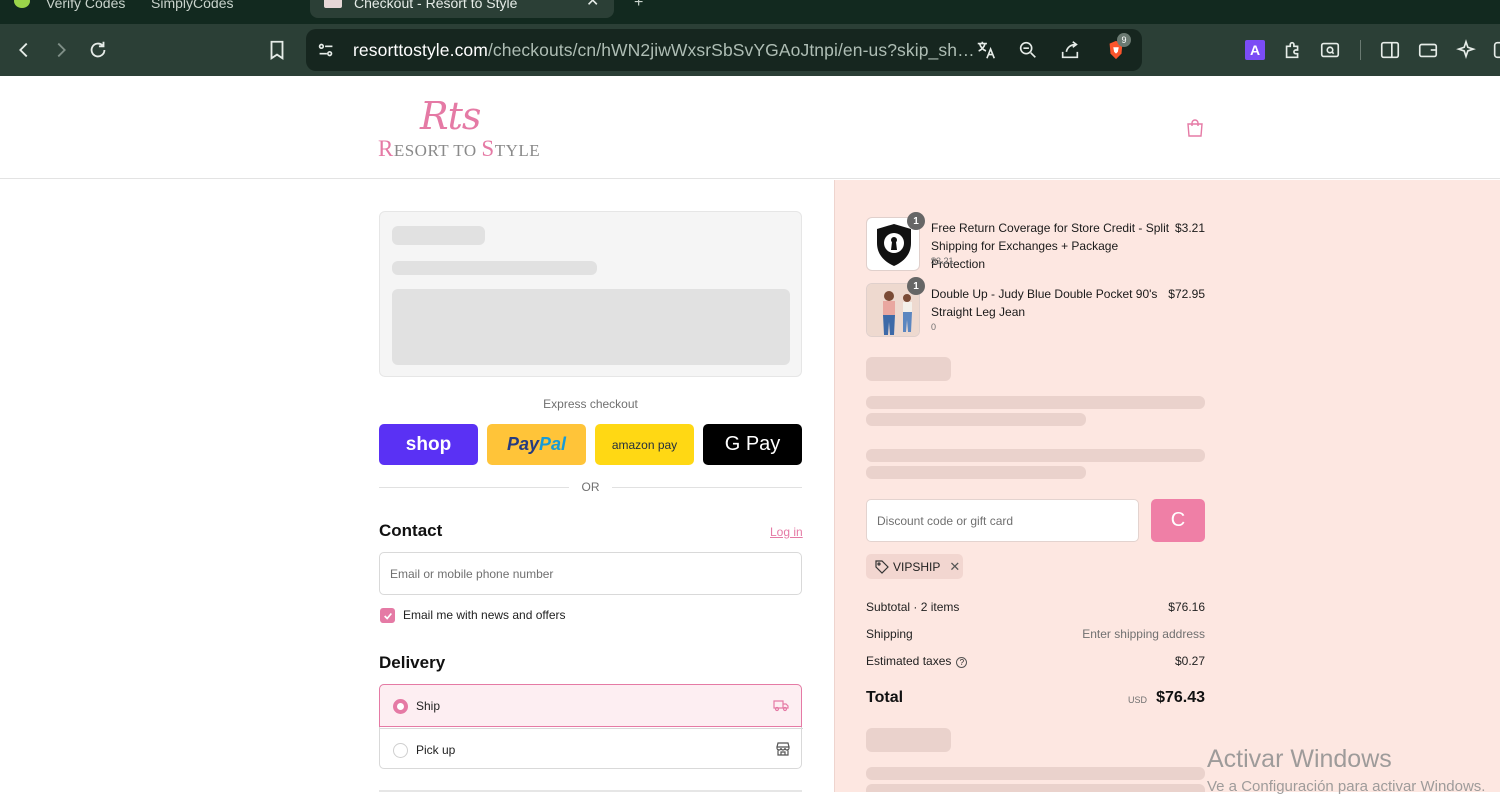 This screenshot has width=1500, height=795. What do you see at coordinates (459, 148) in the screenshot?
I see `logo-wordmark: Resort to Style` at bounding box center [459, 148].